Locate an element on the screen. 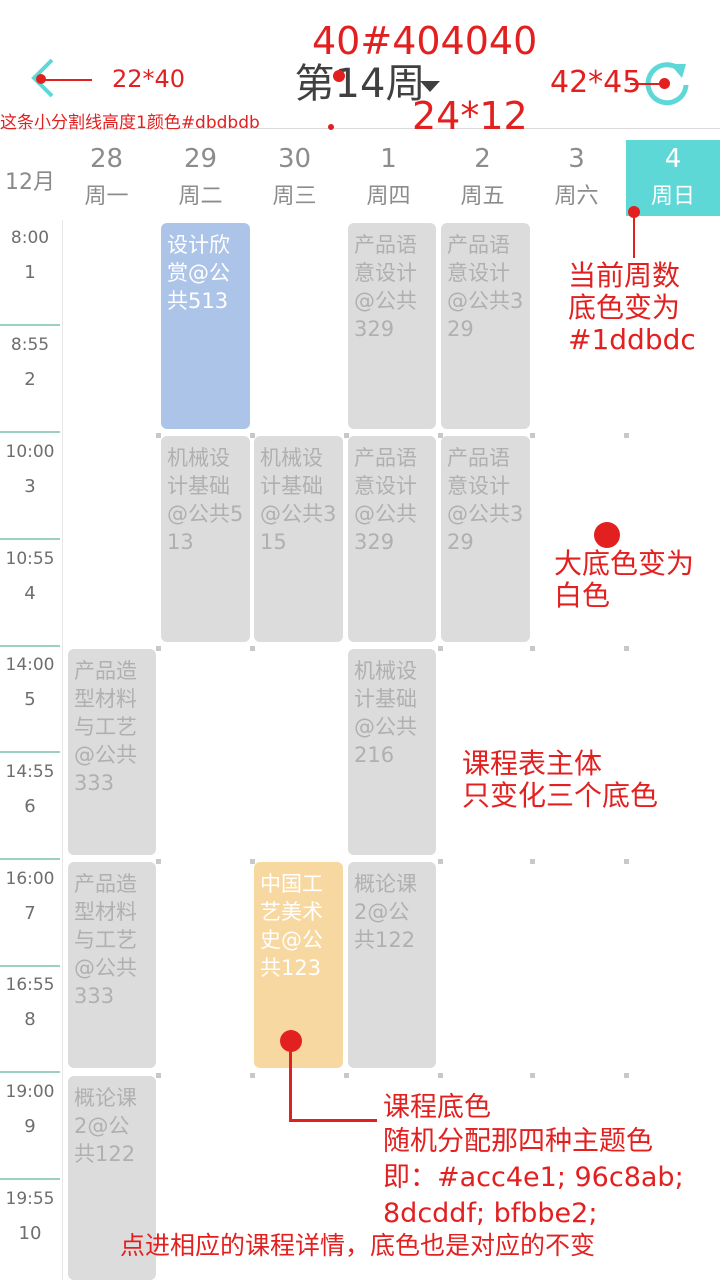  time-slot: 10:55 4 is located at coordinates (30, 594).